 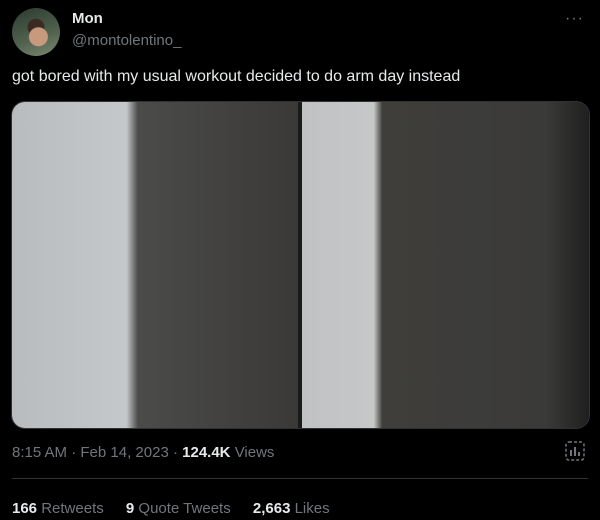 What do you see at coordinates (126, 40) in the screenshot?
I see `author-handle: @montolentino_` at bounding box center [126, 40].